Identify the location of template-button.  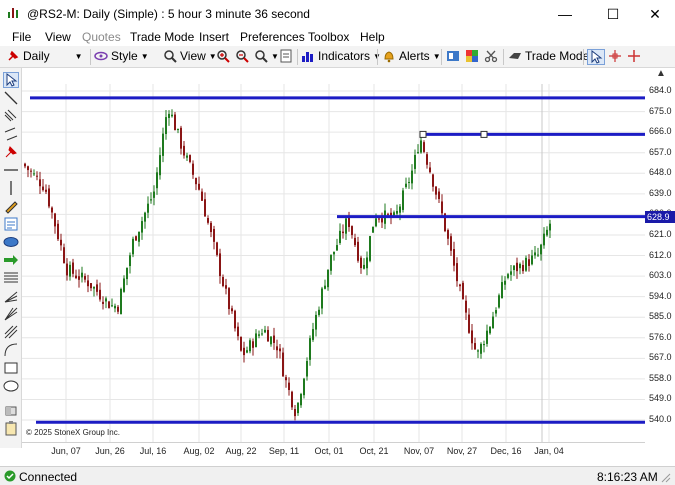
(453, 56).